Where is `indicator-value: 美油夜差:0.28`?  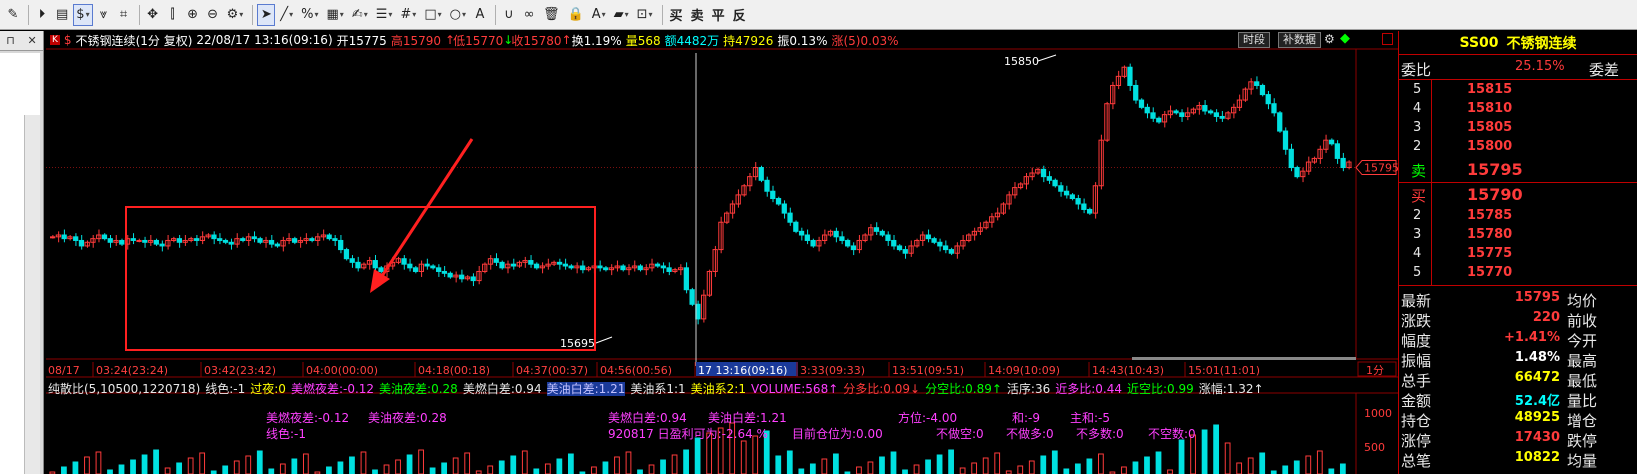
indicator-value: 美油夜差:0.28 is located at coordinates (418, 389).